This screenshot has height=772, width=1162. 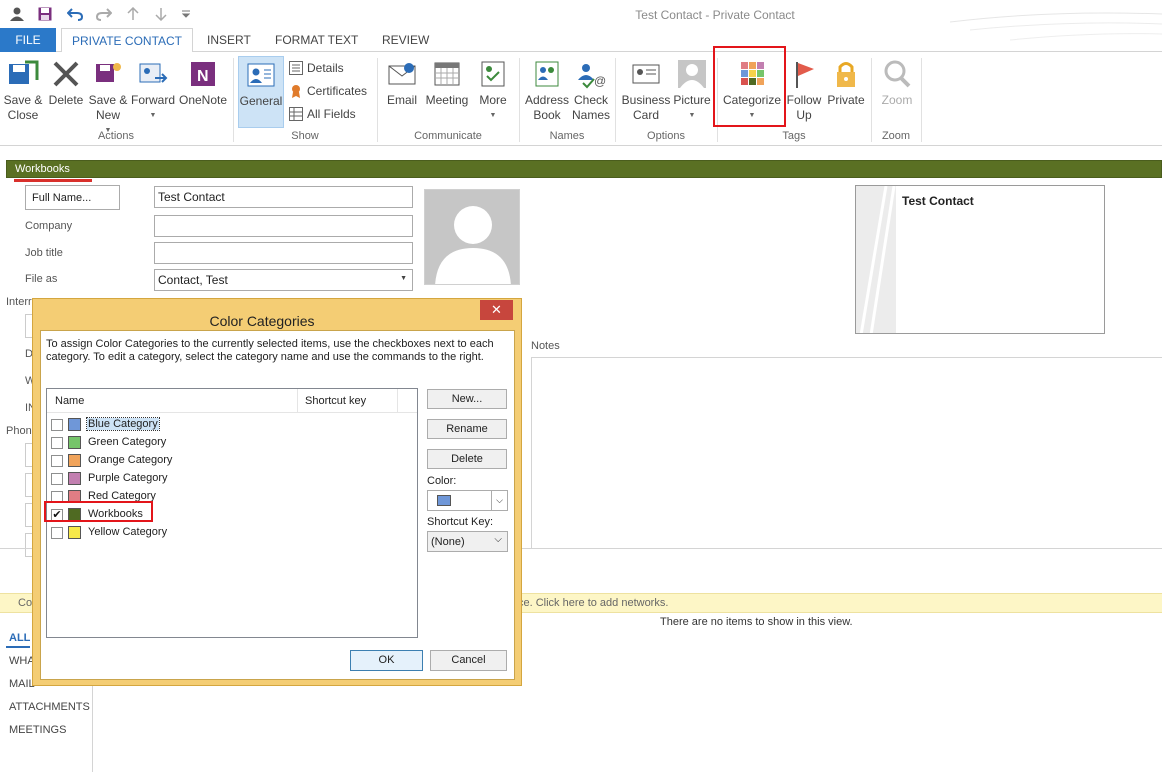 I want to click on category-name: Green Category, so click(x=127, y=442).